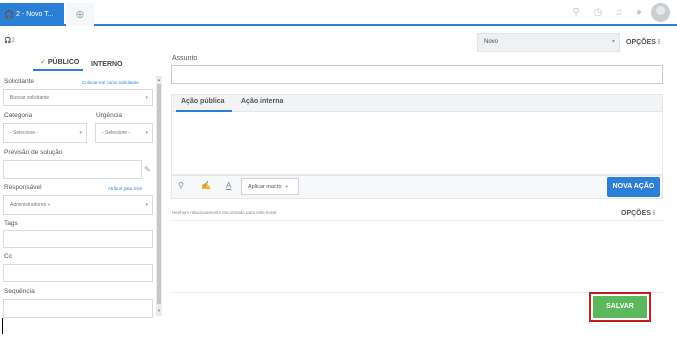  I want to click on tab-public-action: Ação pública, so click(203, 101).